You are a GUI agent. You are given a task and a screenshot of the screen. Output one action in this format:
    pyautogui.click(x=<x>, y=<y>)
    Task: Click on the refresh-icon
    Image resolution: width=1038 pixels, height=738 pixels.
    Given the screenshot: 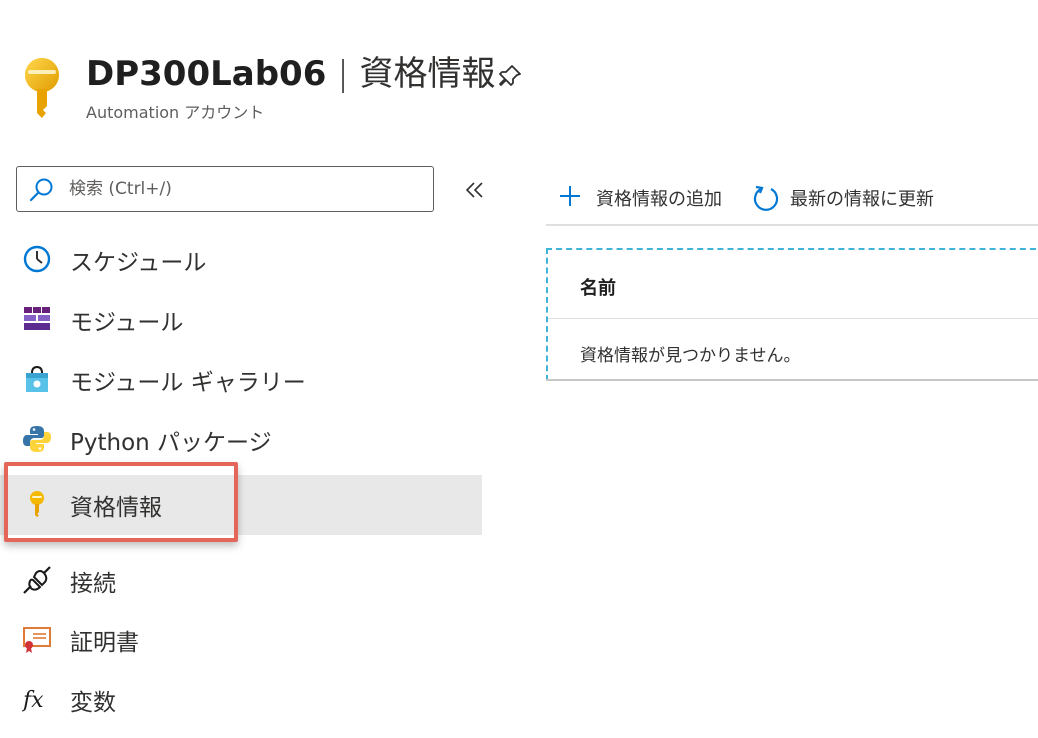 What is the action you would take?
    pyautogui.click(x=766, y=198)
    